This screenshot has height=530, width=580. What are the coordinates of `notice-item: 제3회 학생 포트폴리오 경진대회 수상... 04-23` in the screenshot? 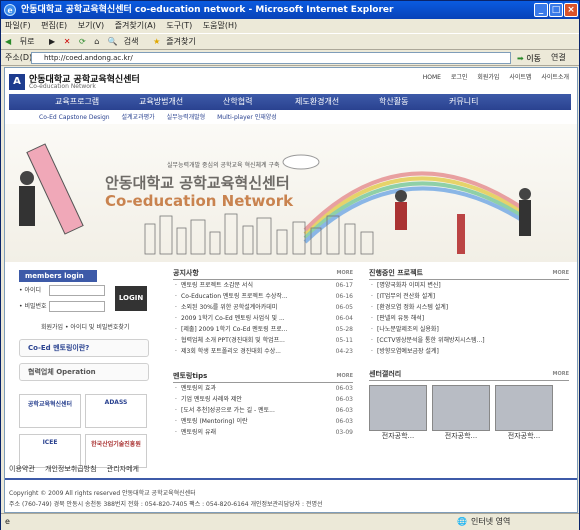 It's located at (263, 351).